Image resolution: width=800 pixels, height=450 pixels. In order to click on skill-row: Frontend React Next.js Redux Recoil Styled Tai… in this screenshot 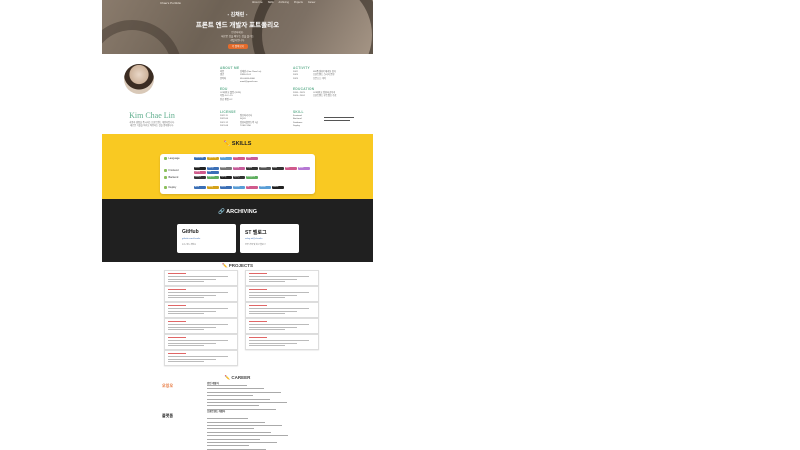, I will do `click(239, 170)`.